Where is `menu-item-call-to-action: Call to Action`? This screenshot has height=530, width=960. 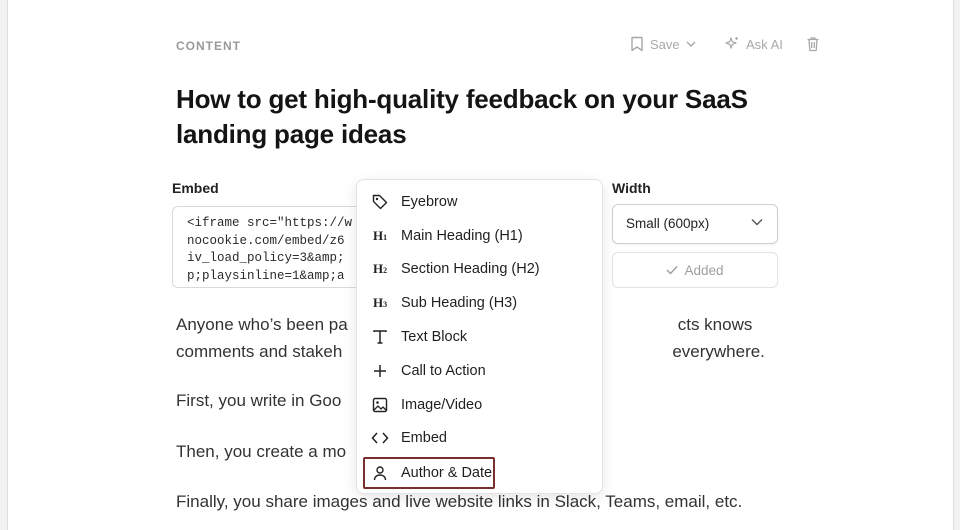
menu-item-call-to-action: Call to Action is located at coordinates (479, 371).